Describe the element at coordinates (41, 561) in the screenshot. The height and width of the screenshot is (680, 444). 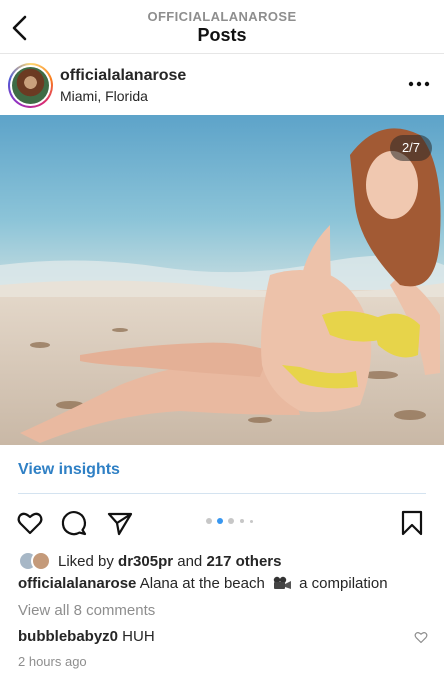
I see `liker-avatar` at that location.